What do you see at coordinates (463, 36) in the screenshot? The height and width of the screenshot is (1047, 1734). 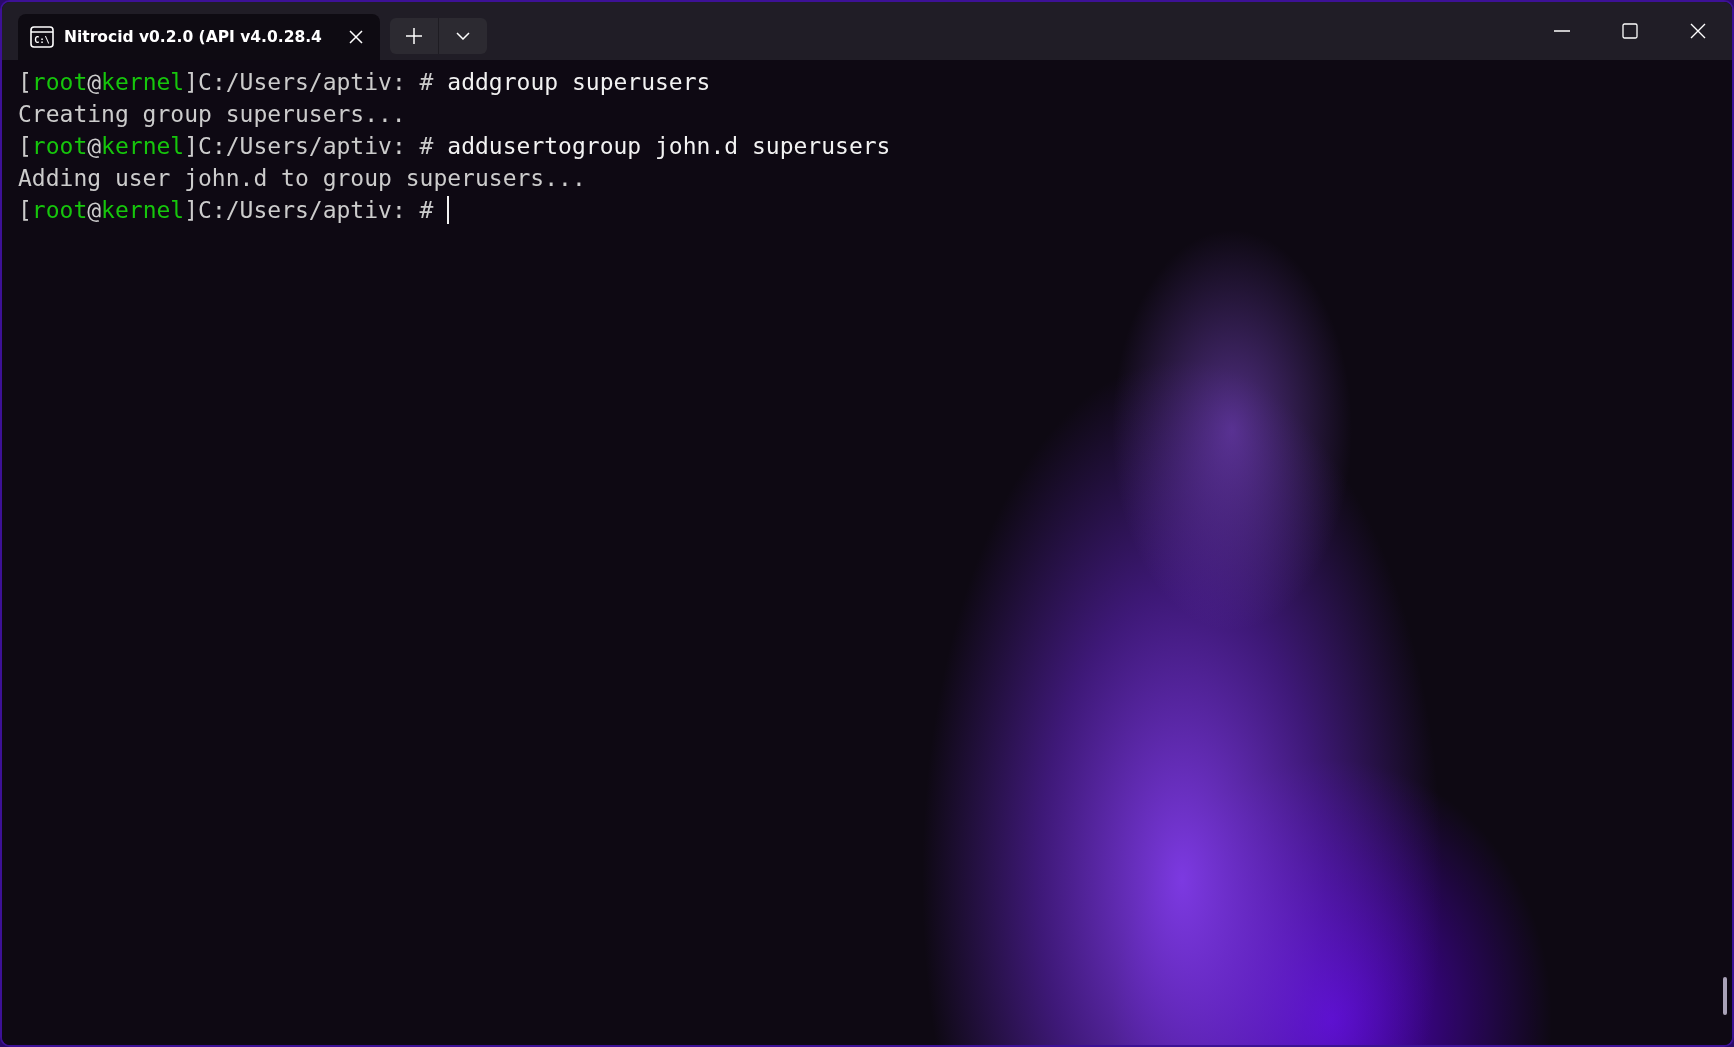 I see `chevron-down-icon` at bounding box center [463, 36].